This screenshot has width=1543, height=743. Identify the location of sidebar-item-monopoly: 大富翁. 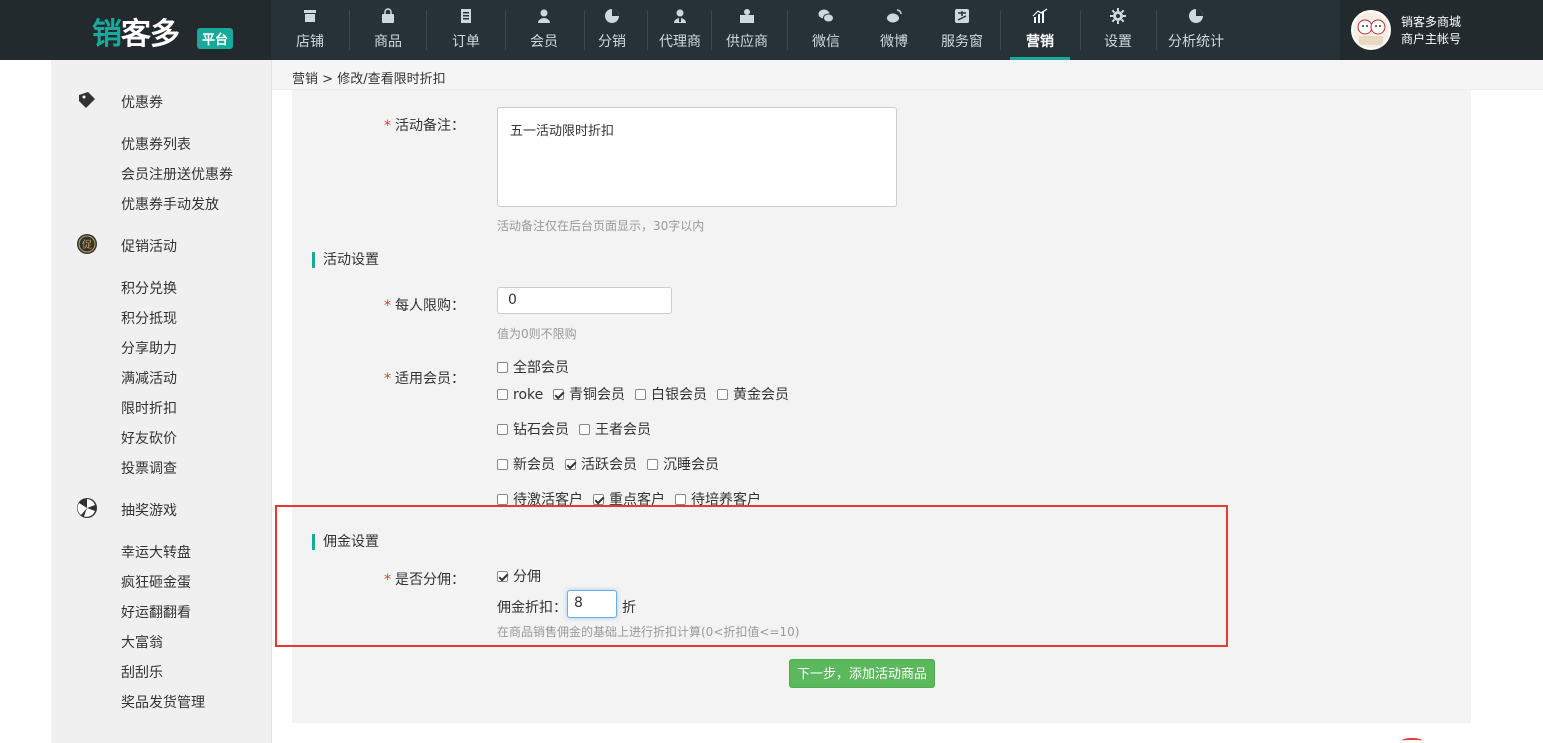
(142, 642).